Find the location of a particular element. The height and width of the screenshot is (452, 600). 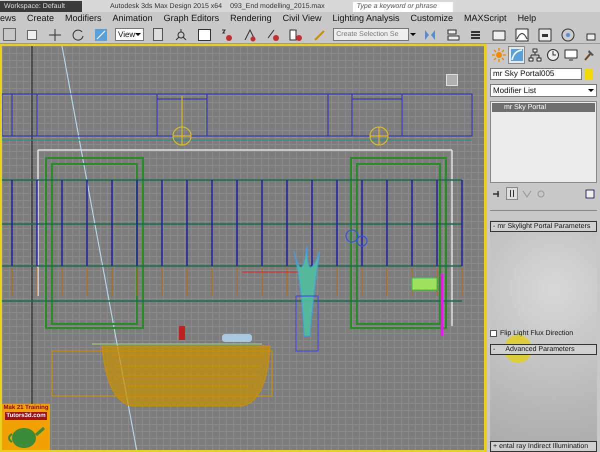

schematic-icon is located at coordinates (545, 35).